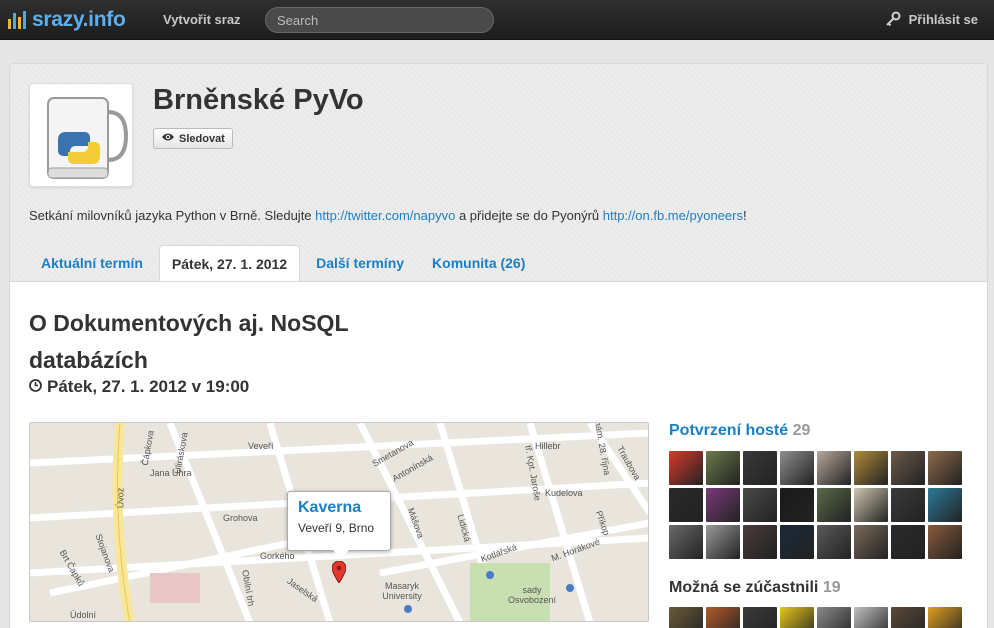  Describe the element at coordinates (379, 20) in the screenshot. I see `search-input` at that location.